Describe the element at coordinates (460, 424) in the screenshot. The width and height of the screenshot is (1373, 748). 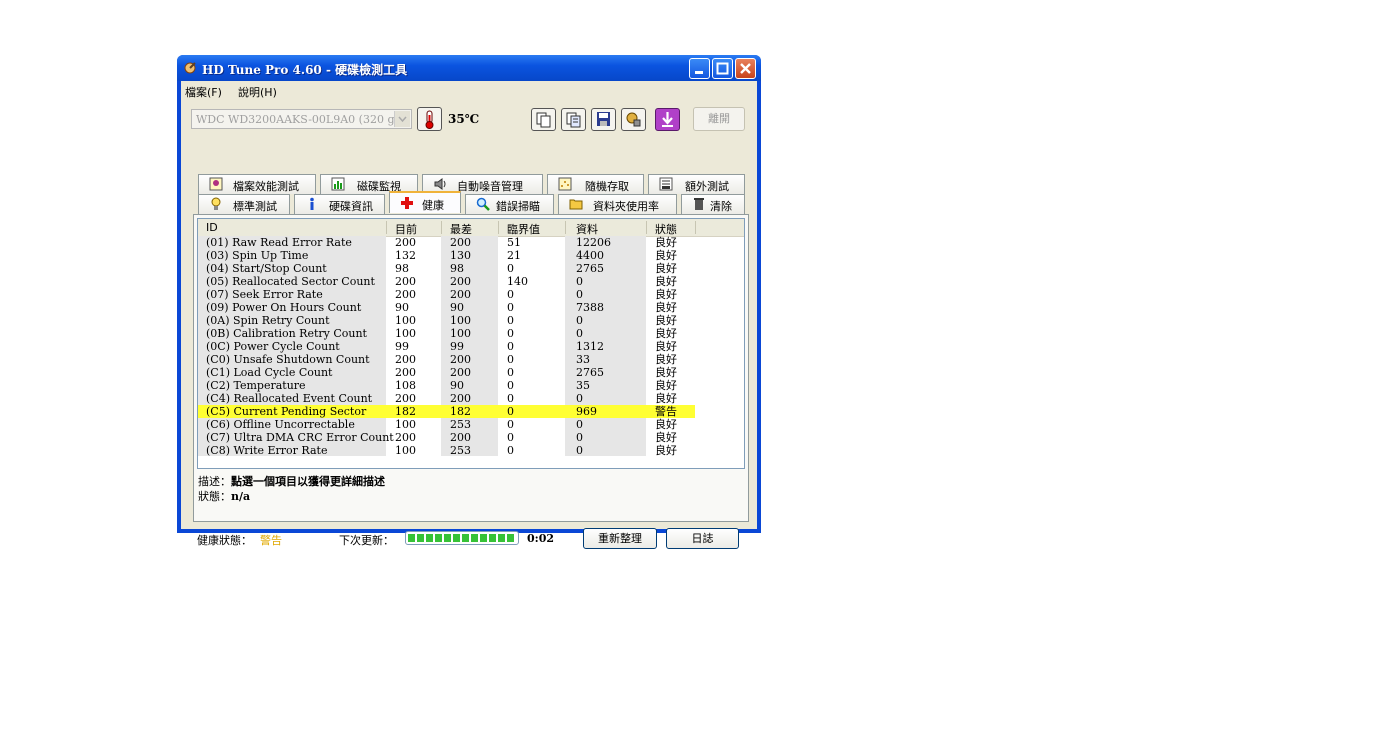
I see `cell-worst: 253` at that location.